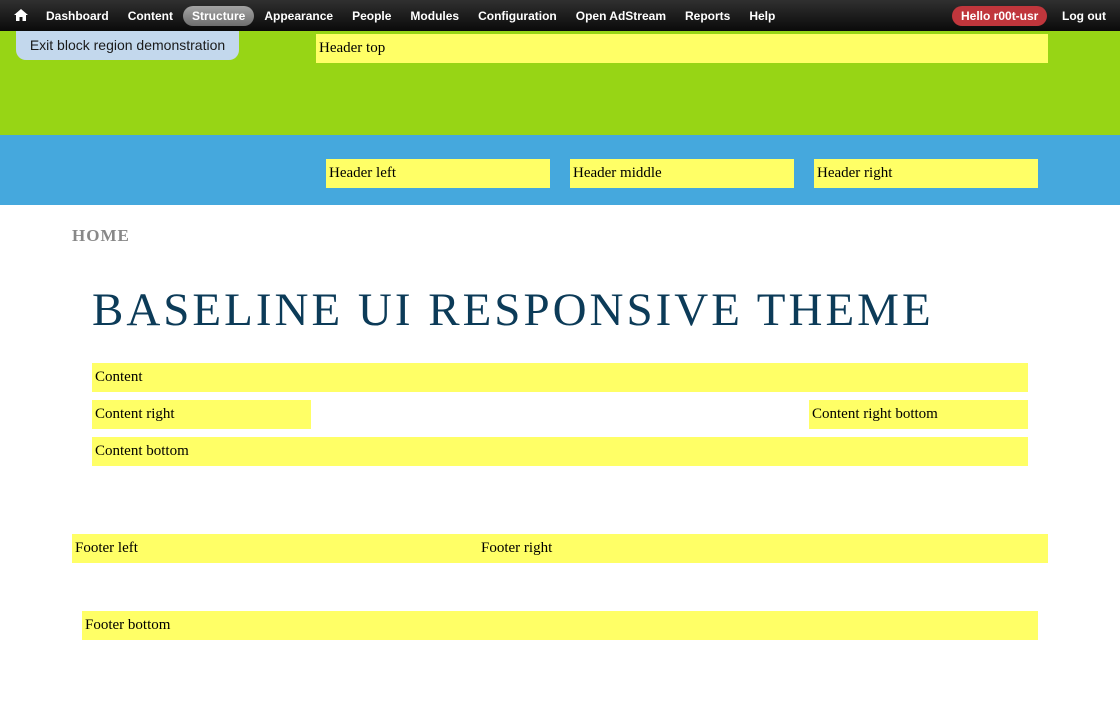  What do you see at coordinates (560, 451) in the screenshot?
I see `region-content-bottom: Content bottom` at bounding box center [560, 451].